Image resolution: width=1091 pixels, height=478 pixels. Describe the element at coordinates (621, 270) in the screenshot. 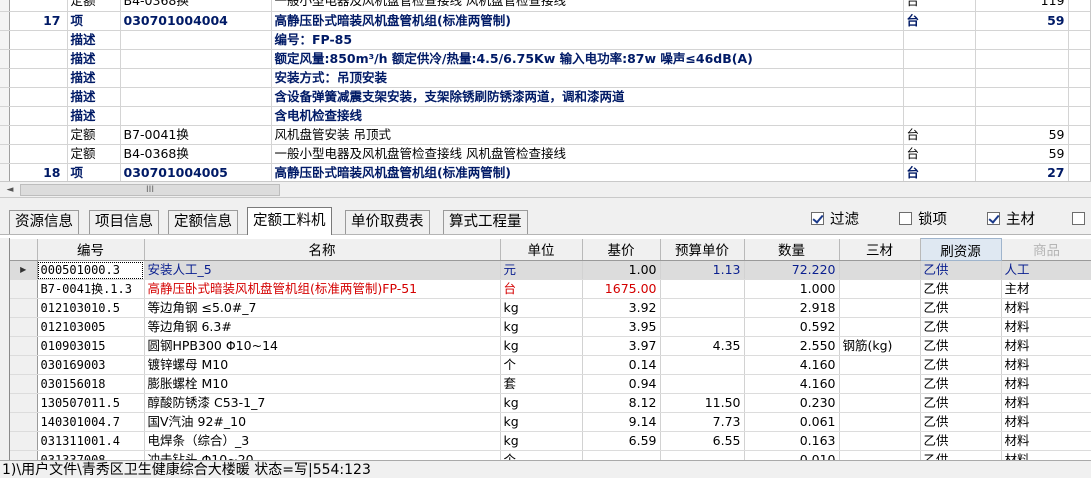

I see `material-base-price: 1.00` at that location.